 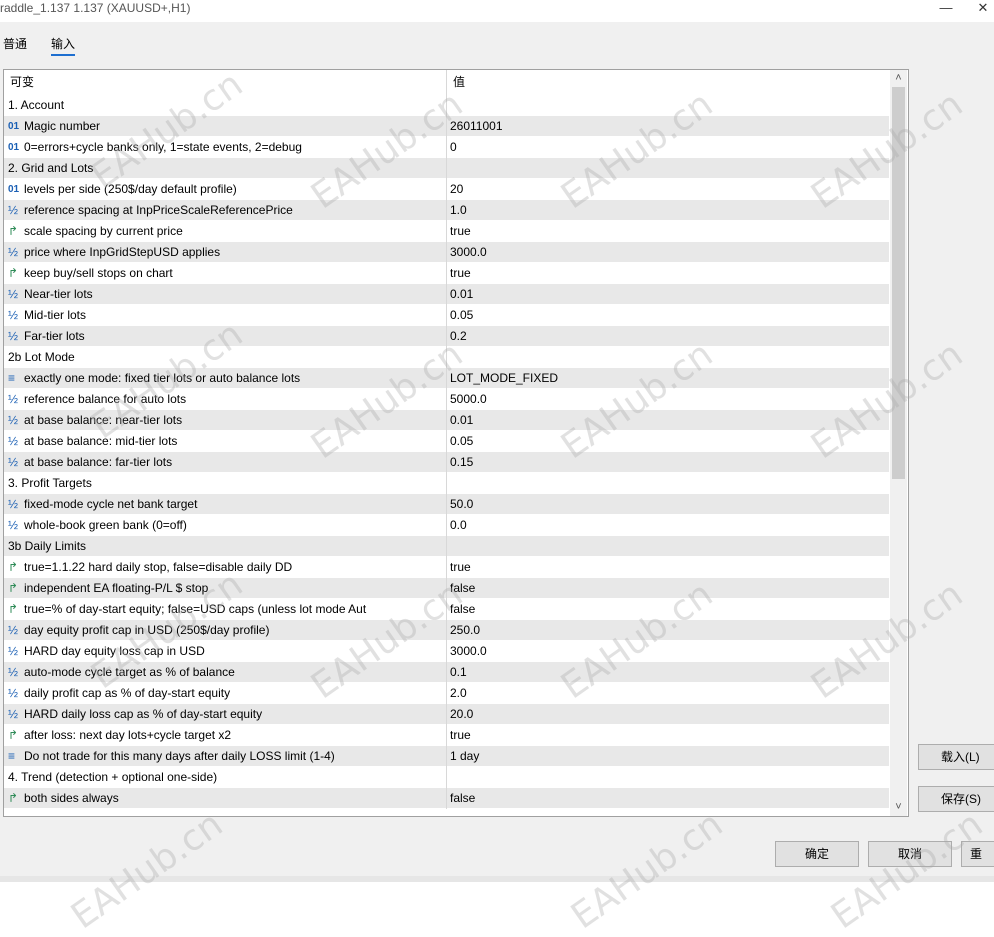 I want to click on param-row: 01 Magic number 26011001, so click(x=446, y=126).